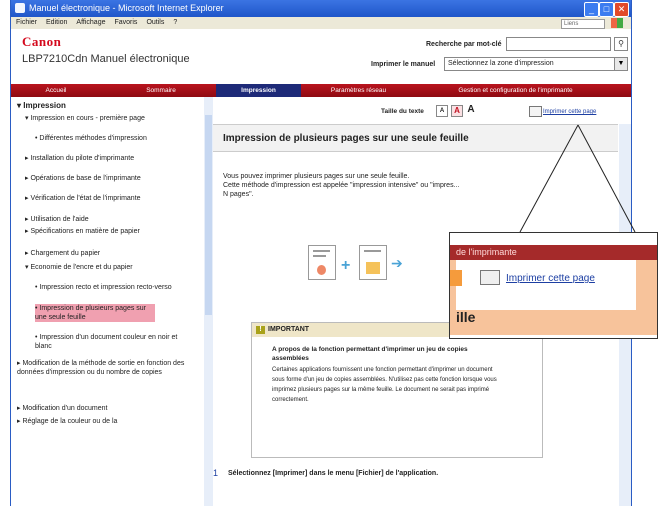 This screenshot has height=506, width=669. Describe the element at coordinates (553, 252) in the screenshot. I see `callout-nav-strip: de l'imprimante` at that location.